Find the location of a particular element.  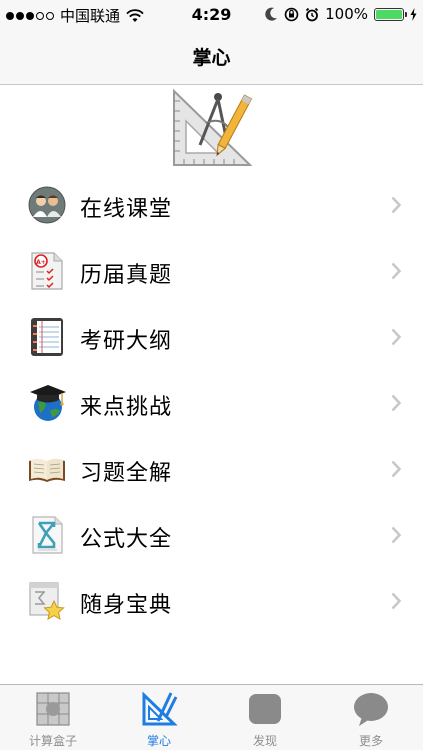

sigma-formula-icon is located at coordinates (47, 535).